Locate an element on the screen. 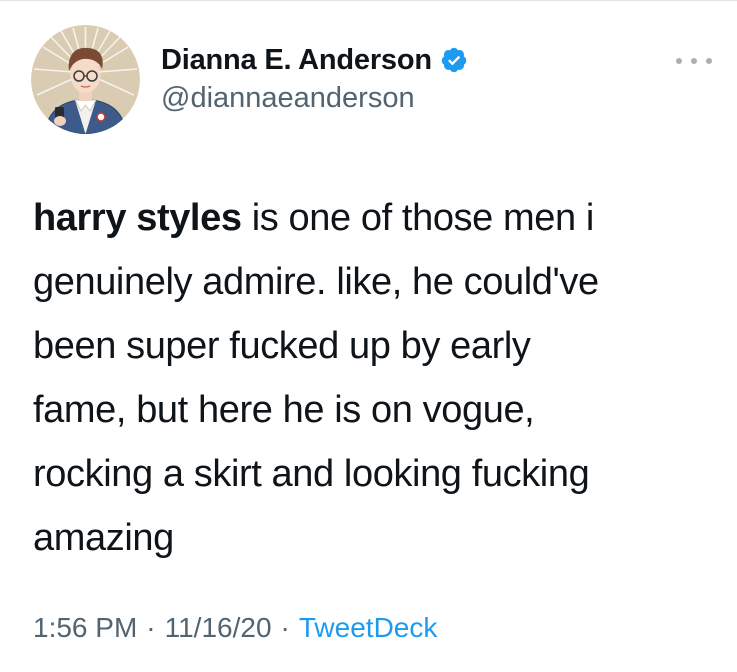 This screenshot has width=737, height=672. author-name-row: Dianna E. Anderson is located at coordinates (314, 60).